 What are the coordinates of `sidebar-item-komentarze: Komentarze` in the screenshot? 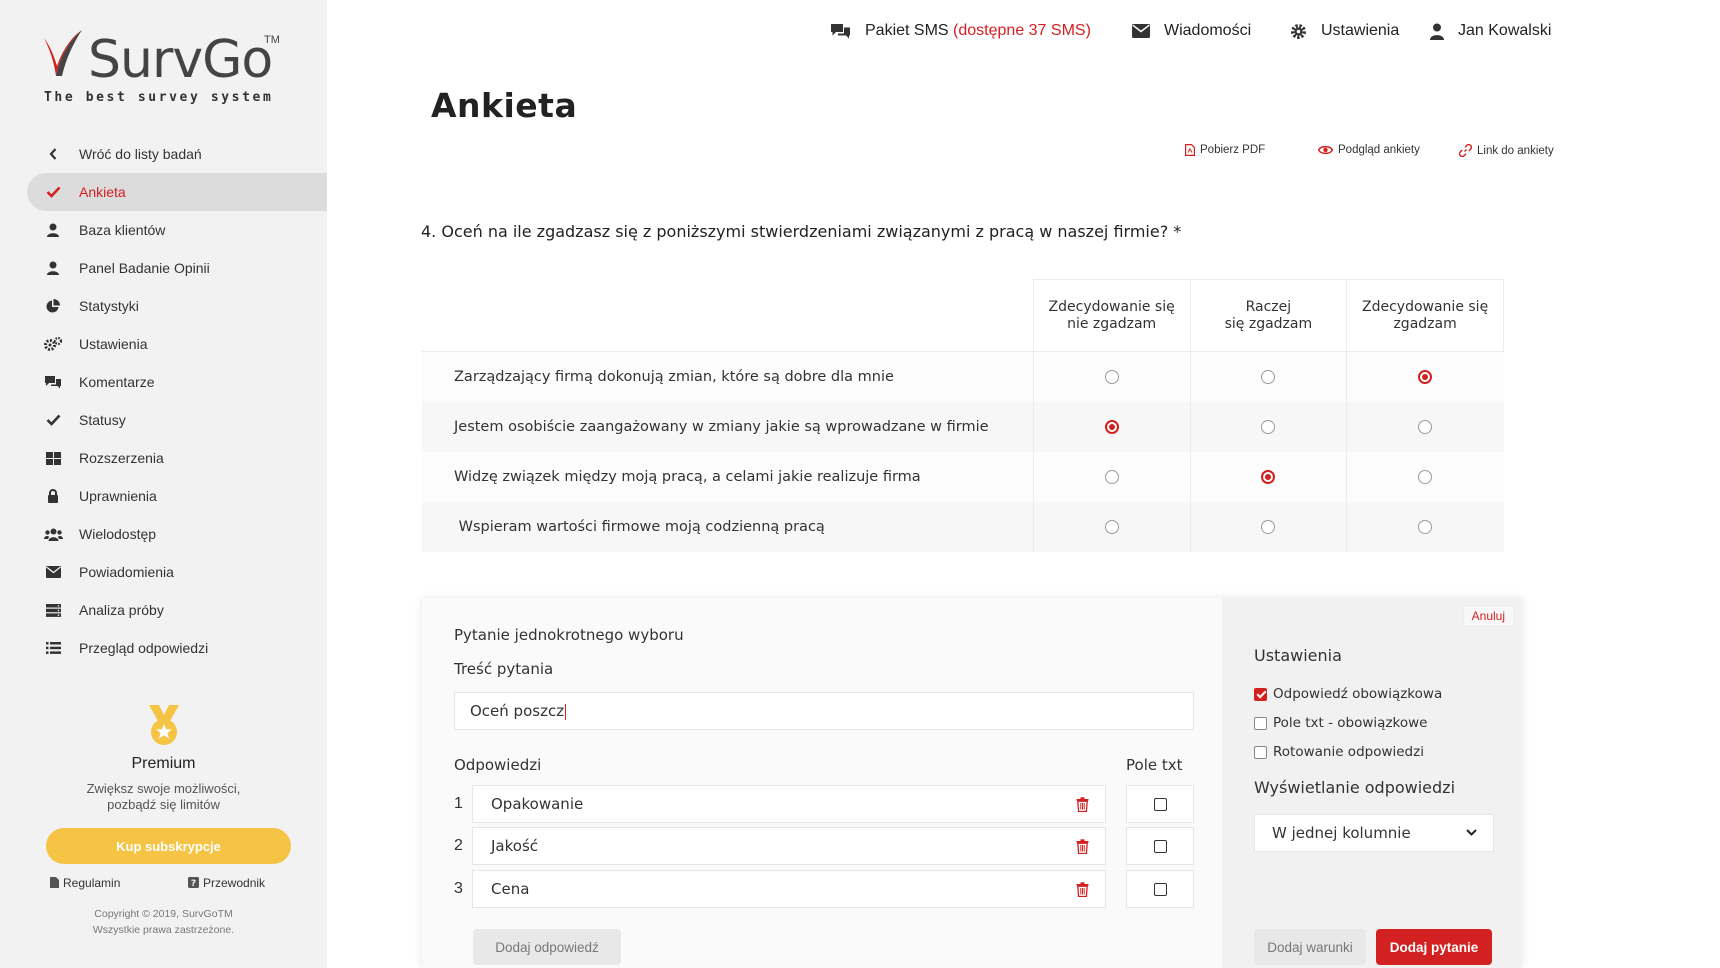 It's located at (177, 382).